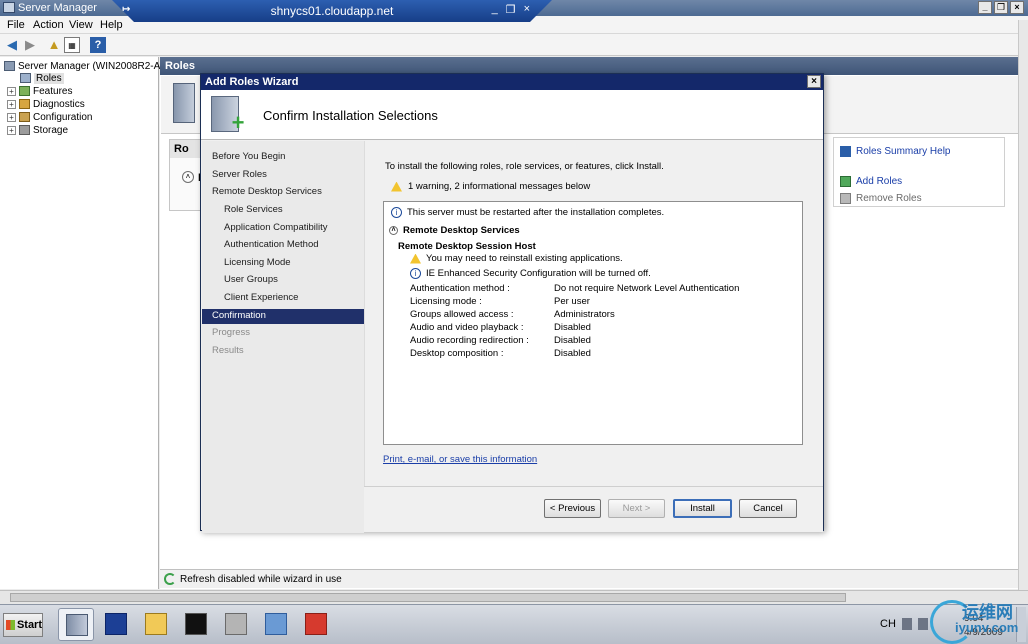  Describe the element at coordinates (39, 91) in the screenshot. I see `tree-item-features: + Features` at that location.